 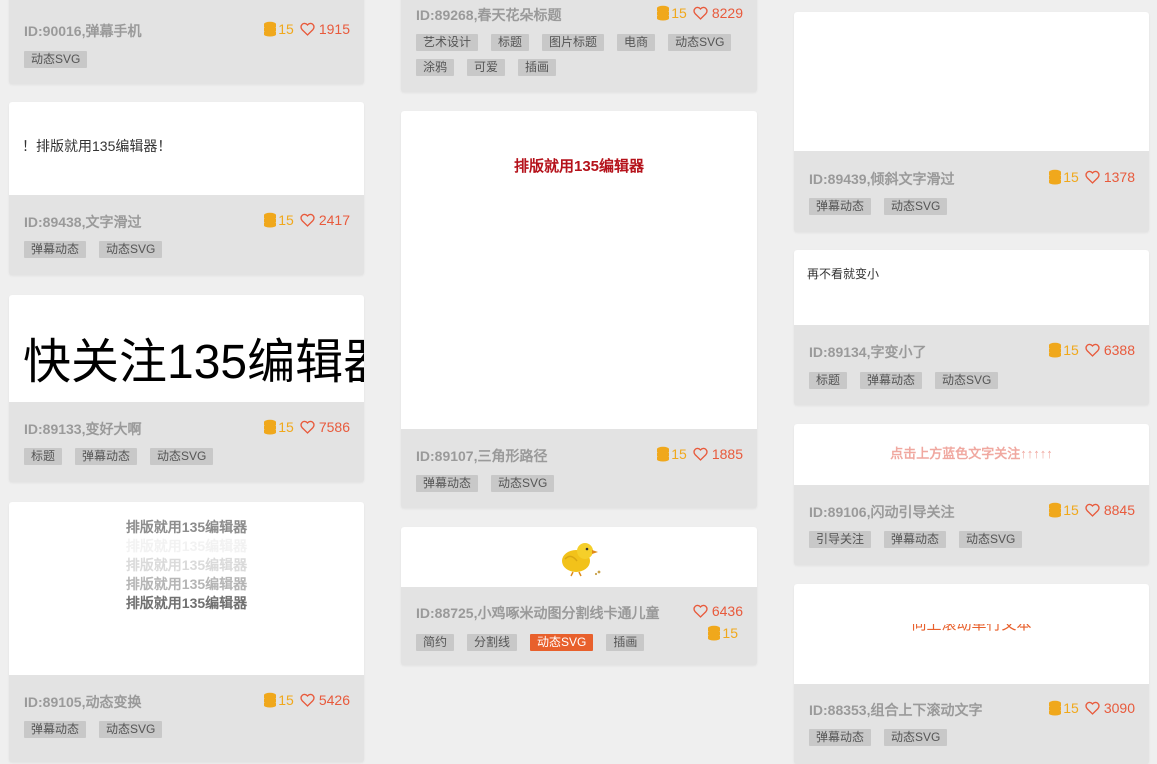 What do you see at coordinates (186, 584) in the screenshot?
I see `preview-line: 排版就用135编辑器` at bounding box center [186, 584].